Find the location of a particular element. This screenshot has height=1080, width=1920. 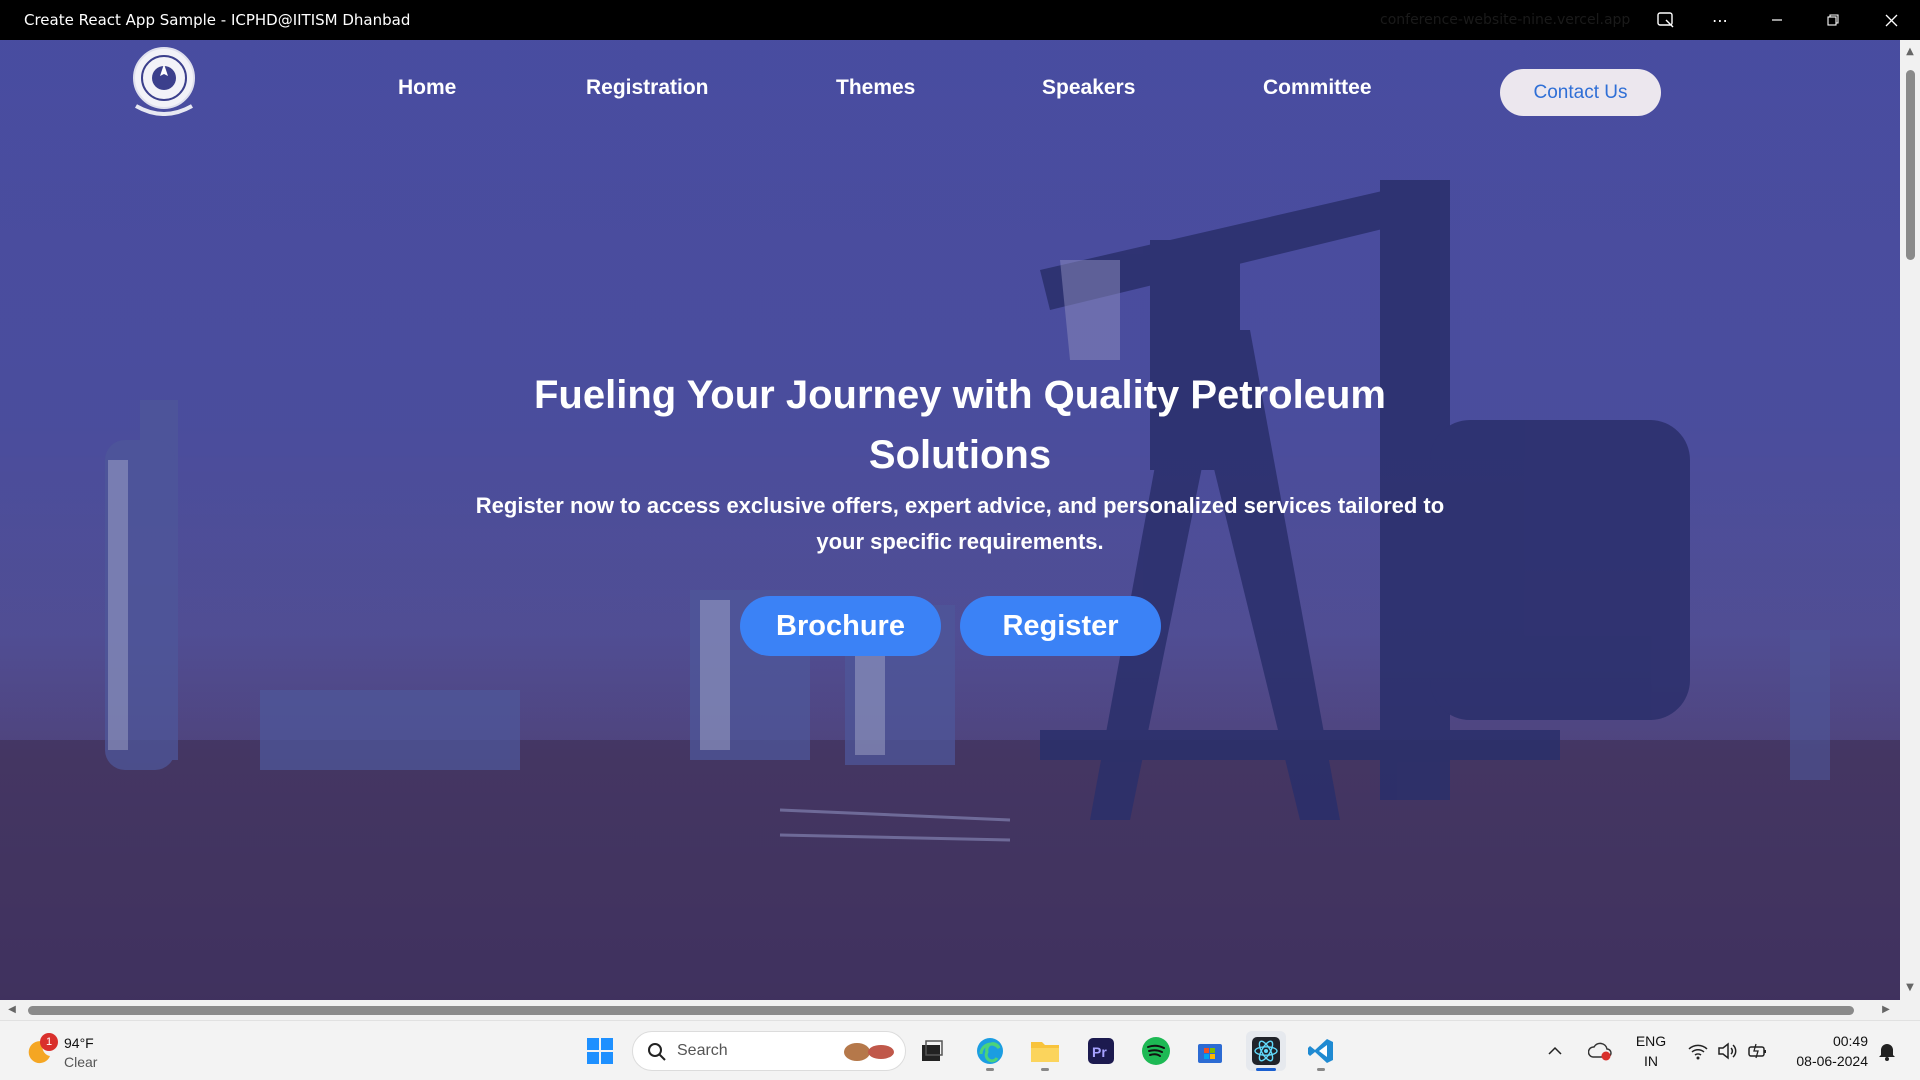

volume-icon is located at coordinates (1728, 1051).